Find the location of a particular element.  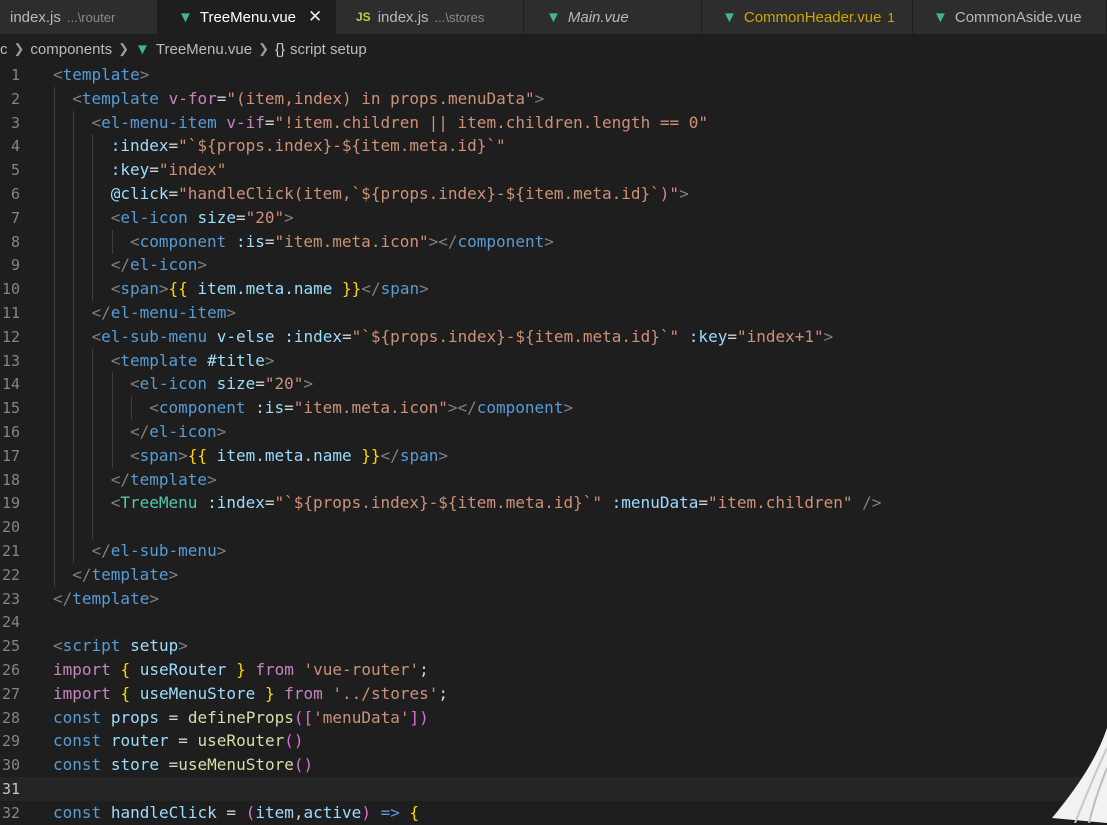

code-line: 31 is located at coordinates (553, 789).